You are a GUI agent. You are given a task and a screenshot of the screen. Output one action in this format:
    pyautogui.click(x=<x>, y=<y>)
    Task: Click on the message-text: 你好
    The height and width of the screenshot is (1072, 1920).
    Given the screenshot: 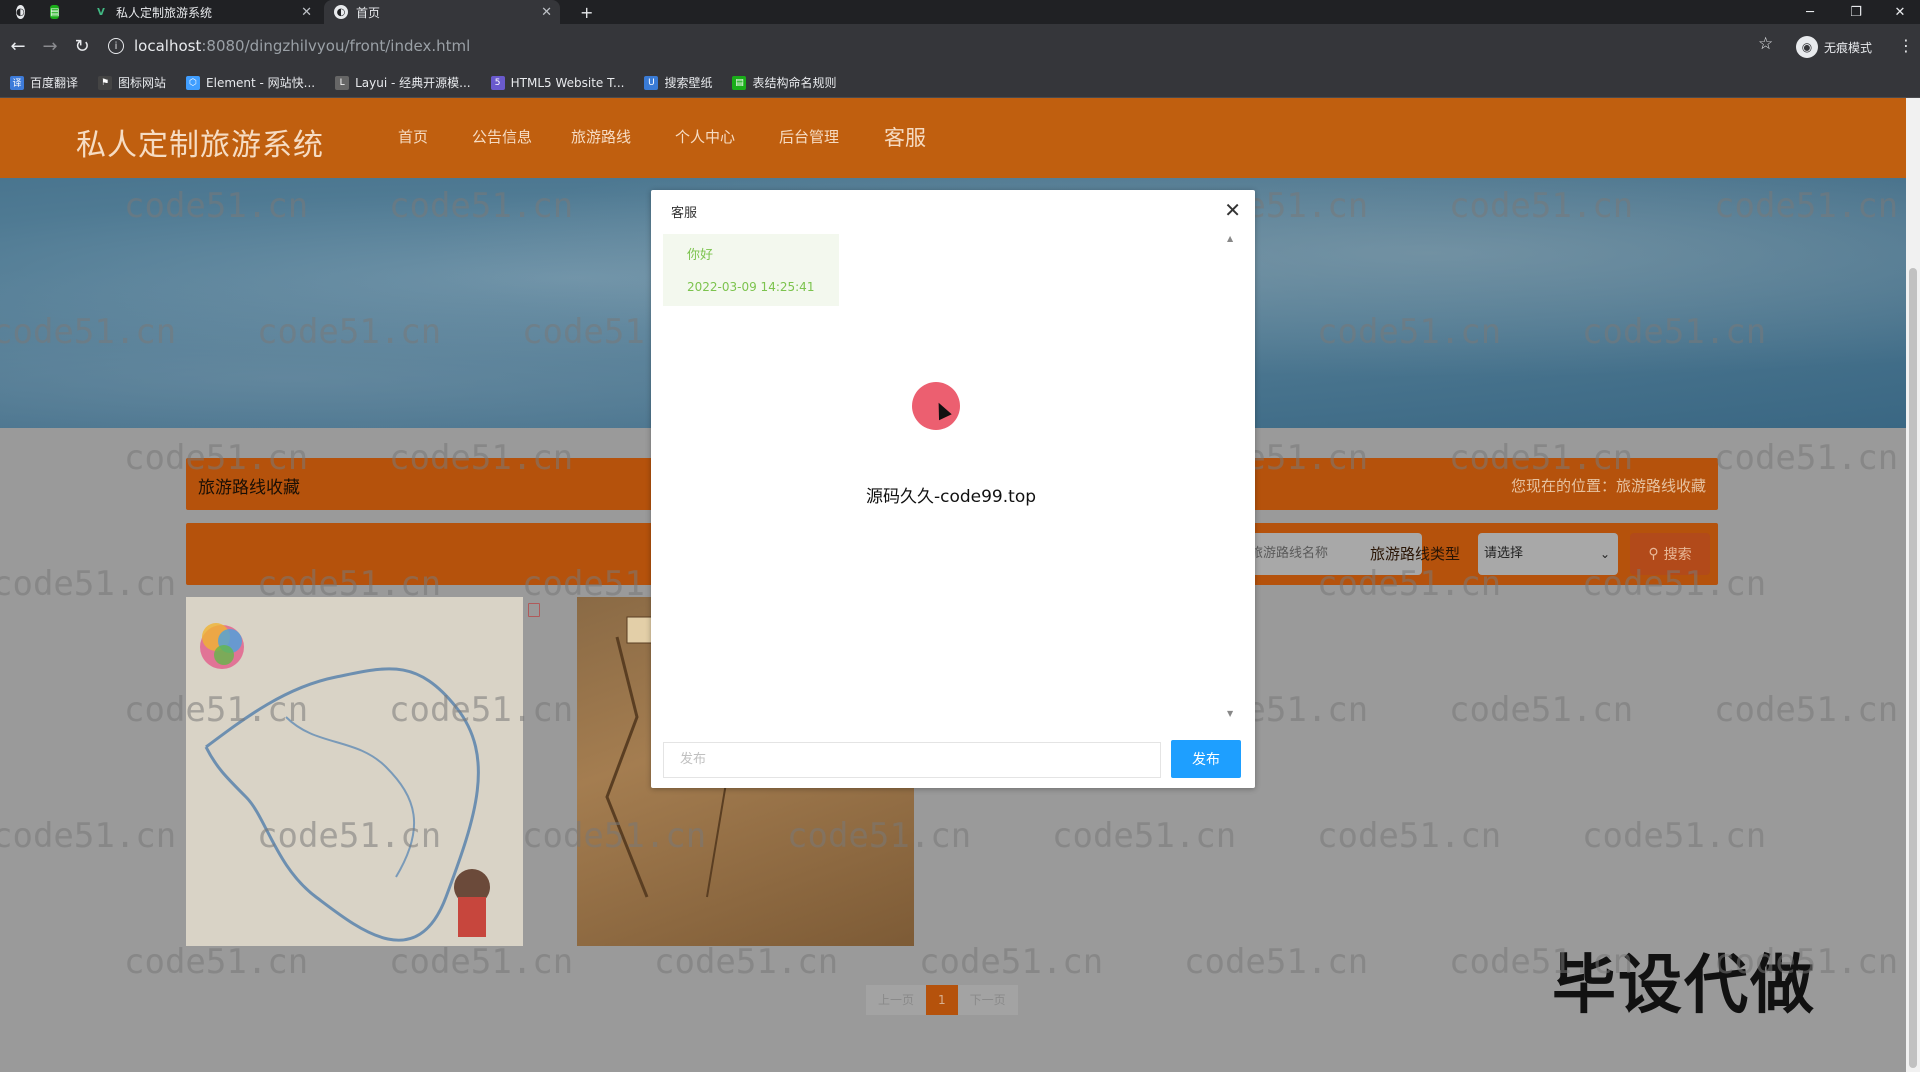 What is the action you would take?
    pyautogui.click(x=700, y=255)
    